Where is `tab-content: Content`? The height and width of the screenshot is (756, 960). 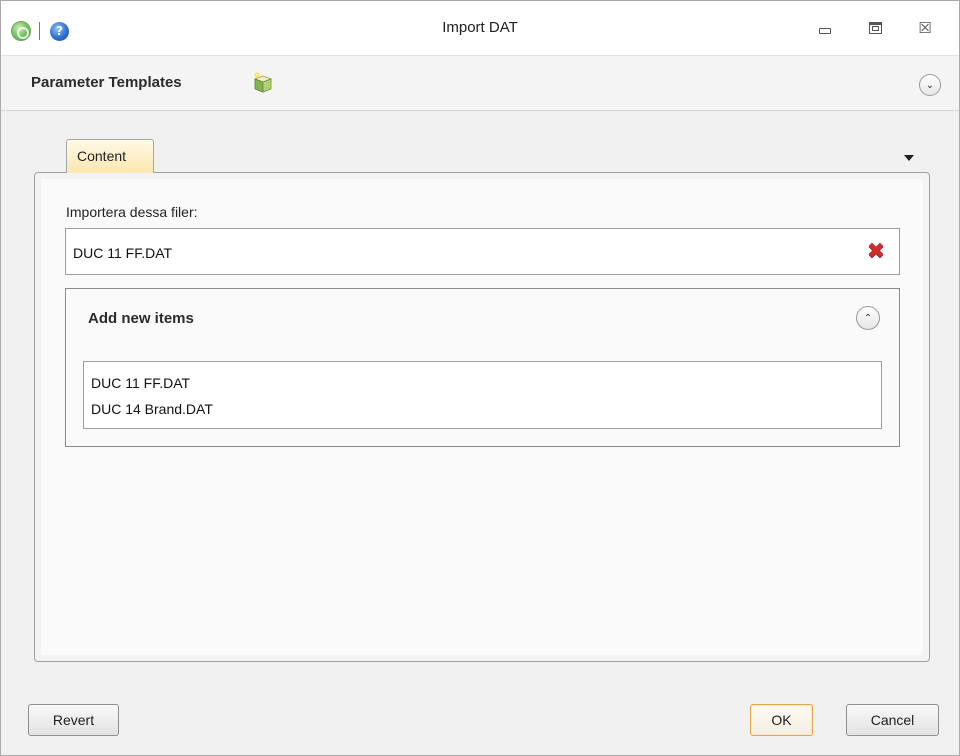
tab-content: Content is located at coordinates (110, 156).